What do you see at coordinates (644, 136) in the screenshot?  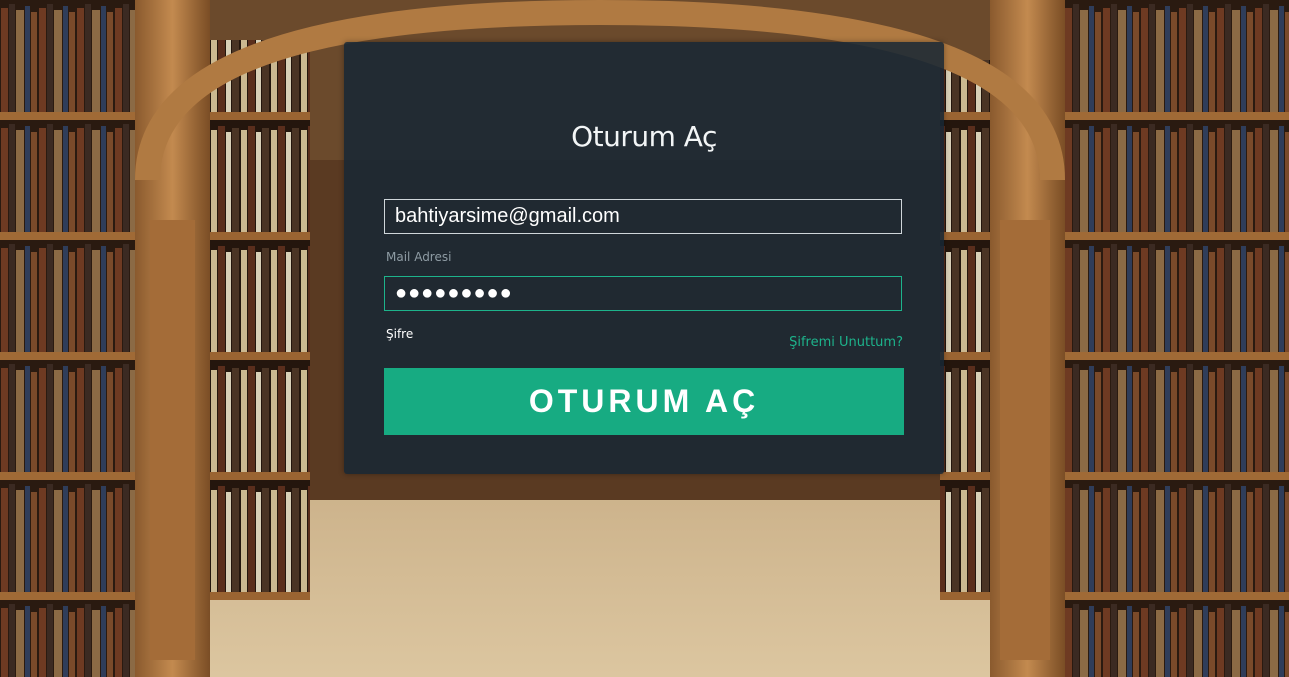 I see `login-title: Oturum Aç` at bounding box center [644, 136].